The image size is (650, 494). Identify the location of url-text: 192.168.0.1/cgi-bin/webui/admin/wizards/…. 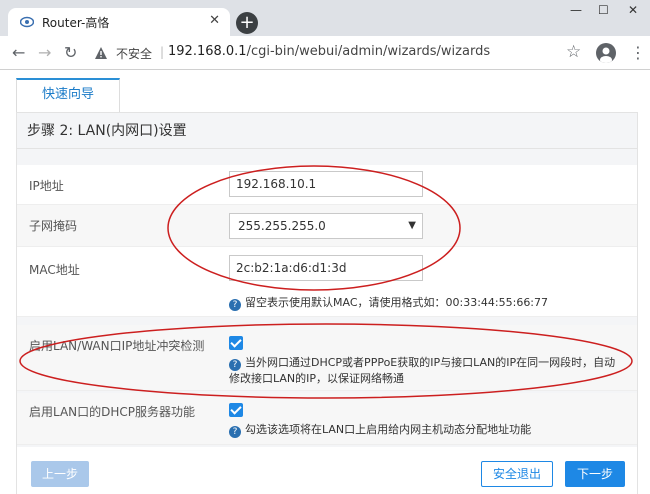
(329, 51).